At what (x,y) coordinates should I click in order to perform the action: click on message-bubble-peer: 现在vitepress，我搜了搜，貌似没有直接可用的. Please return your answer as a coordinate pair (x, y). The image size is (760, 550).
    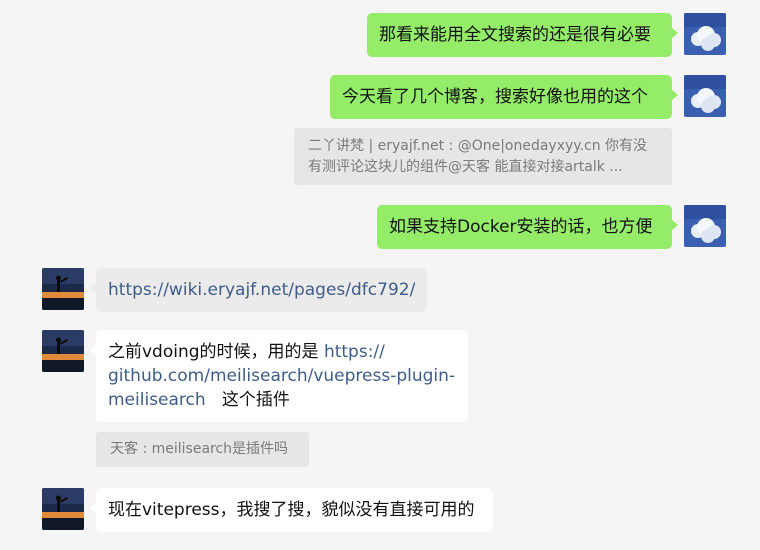
    Looking at the image, I should click on (291, 510).